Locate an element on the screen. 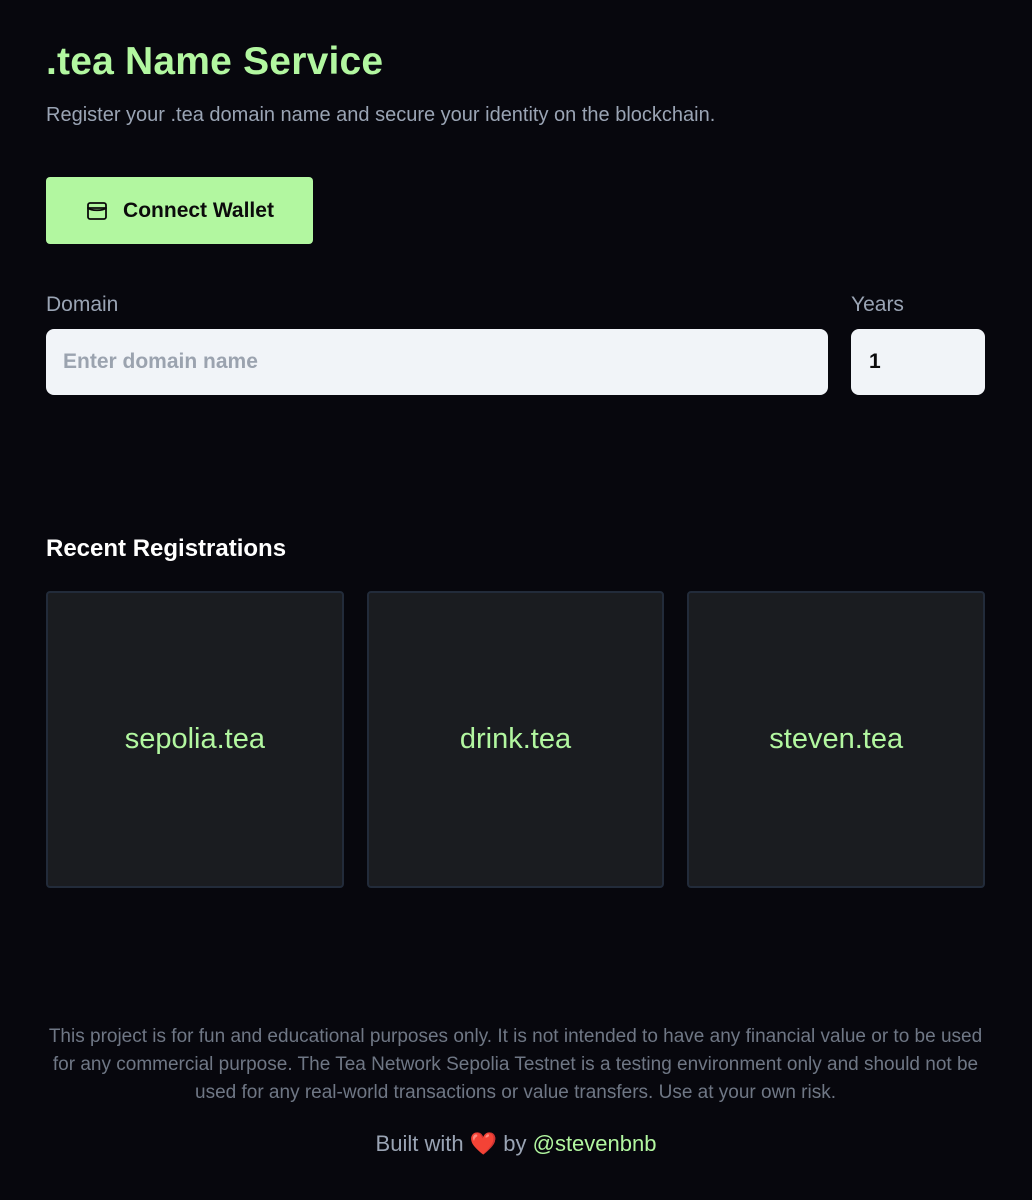 The image size is (1032, 1200). registration-name: sepolia.tea is located at coordinates (194, 739).